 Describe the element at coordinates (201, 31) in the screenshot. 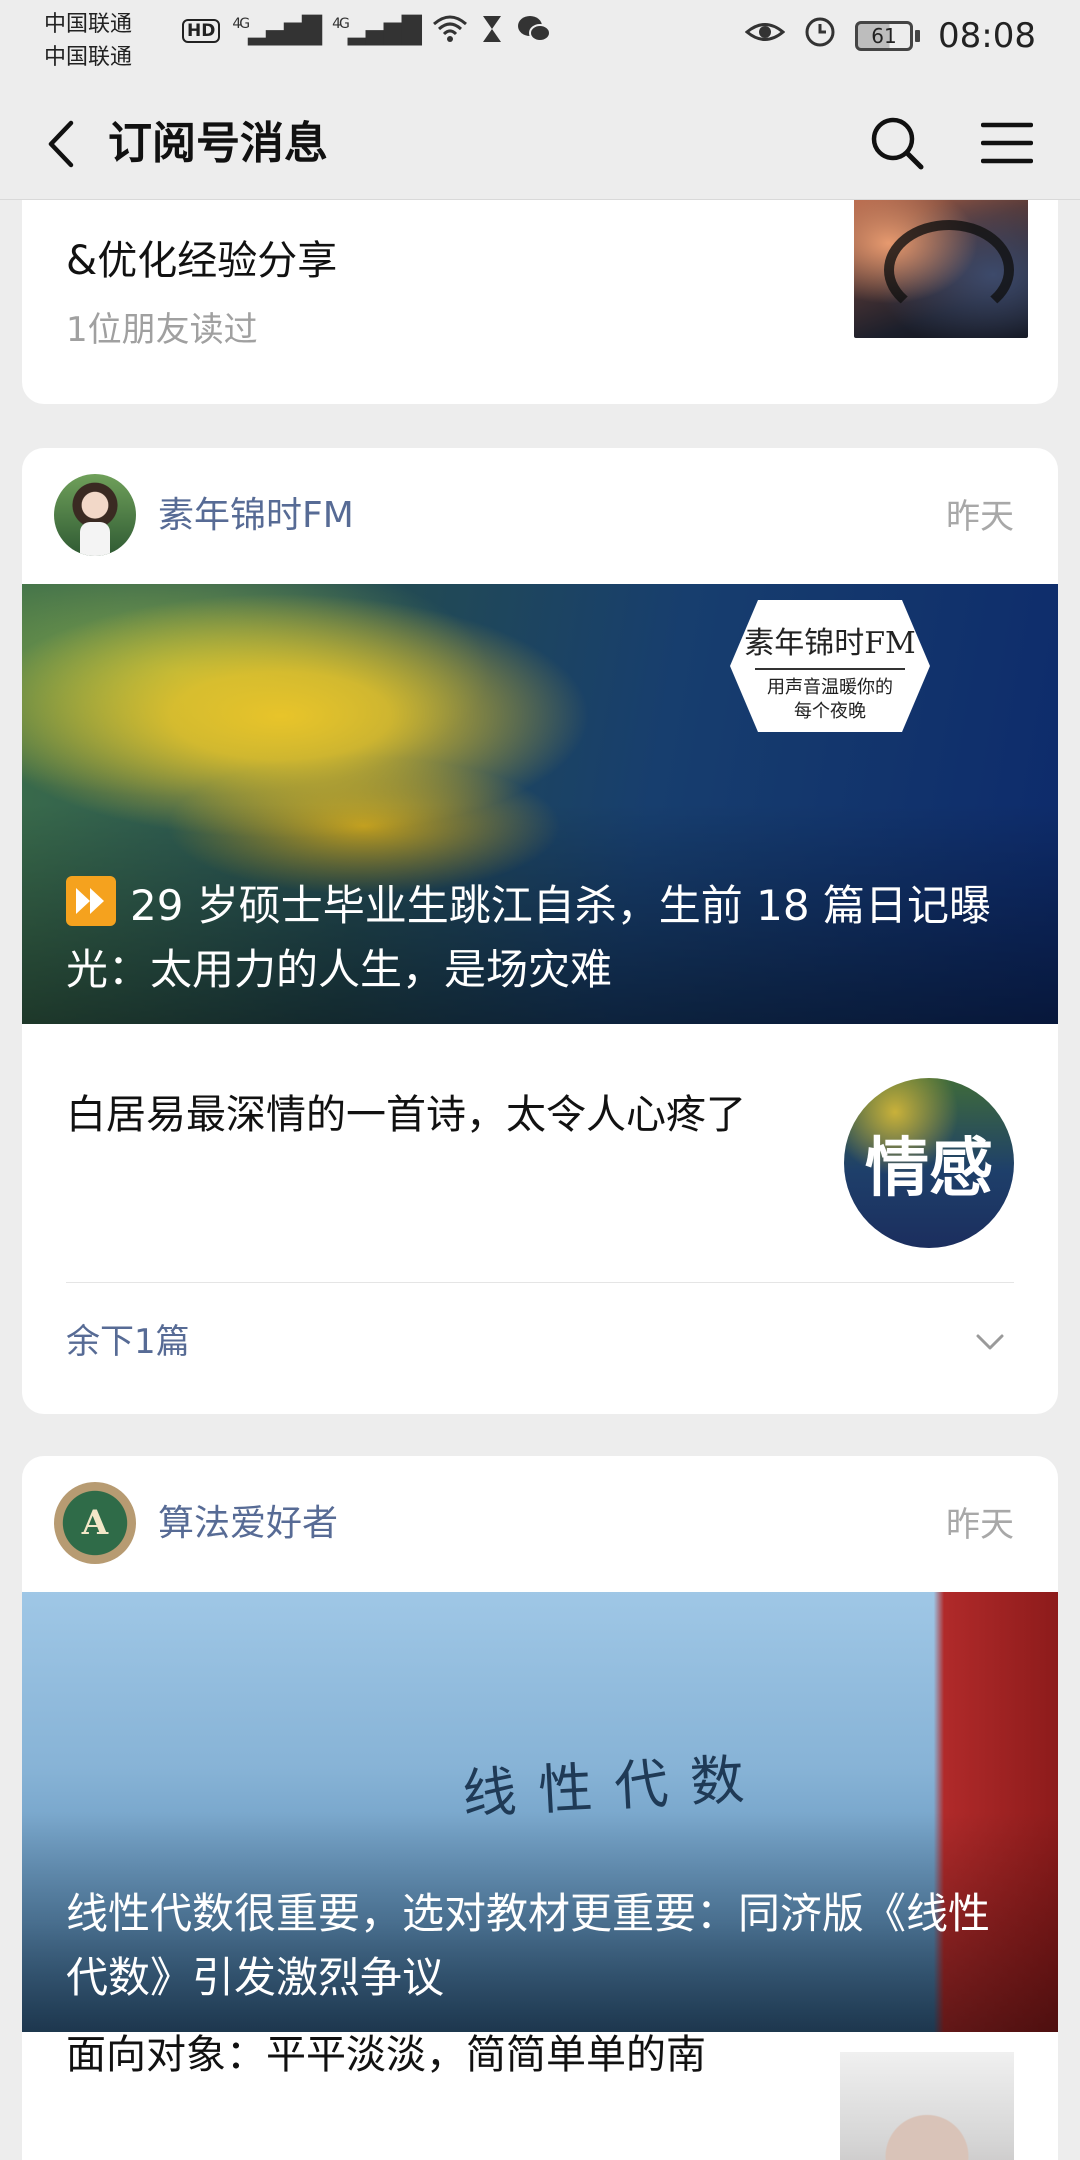

I see `hd-badge: HD` at that location.